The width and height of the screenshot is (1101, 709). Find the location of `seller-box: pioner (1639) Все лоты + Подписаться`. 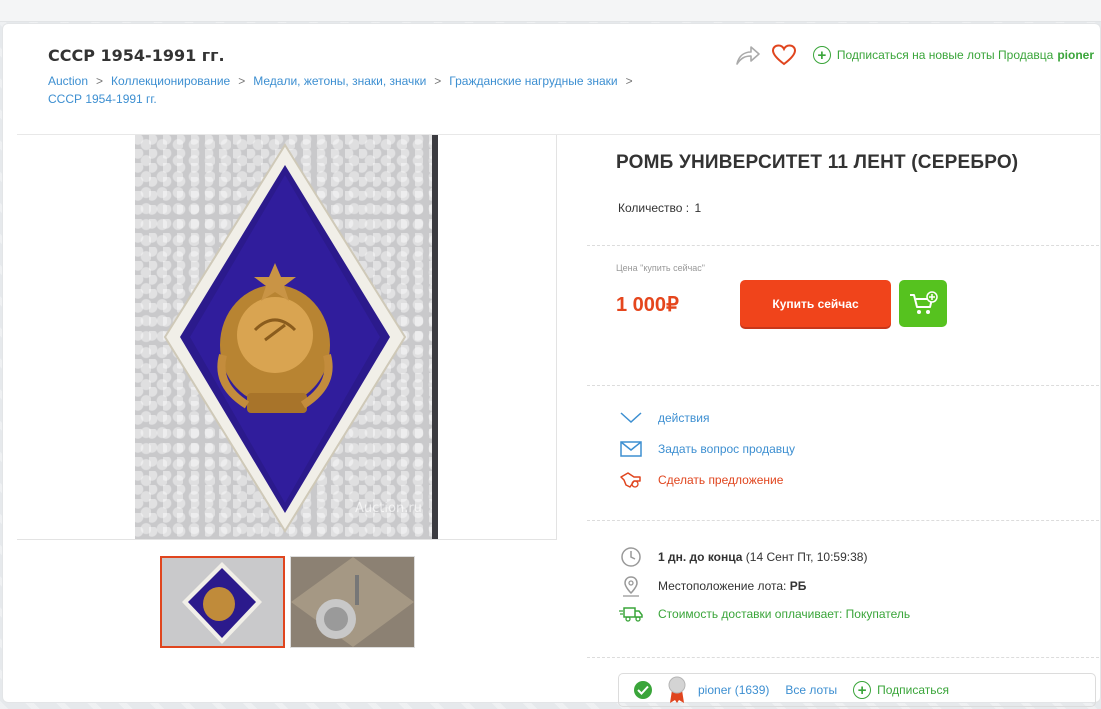

seller-box: pioner (1639) Все лоты + Подписаться is located at coordinates (857, 690).